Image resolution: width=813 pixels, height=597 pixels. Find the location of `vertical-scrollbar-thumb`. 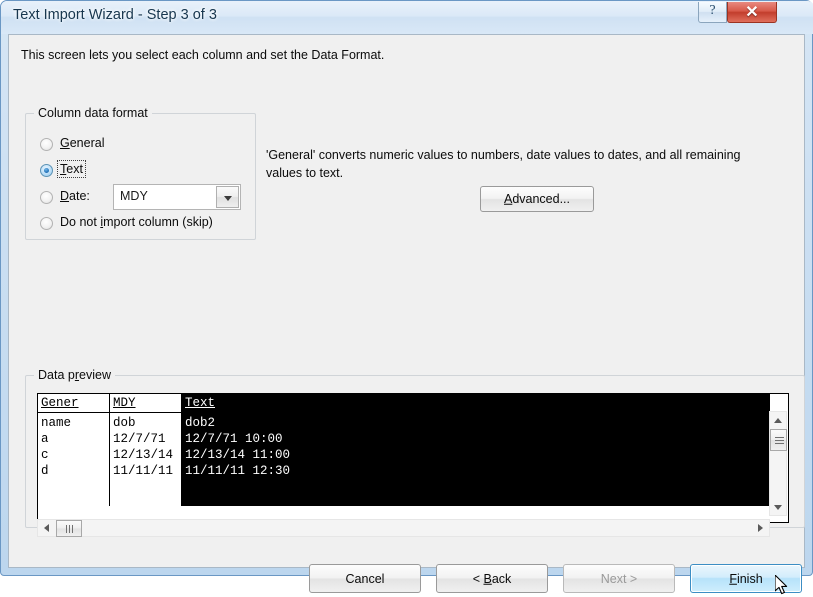

vertical-scrollbar-thumb is located at coordinates (778, 440).